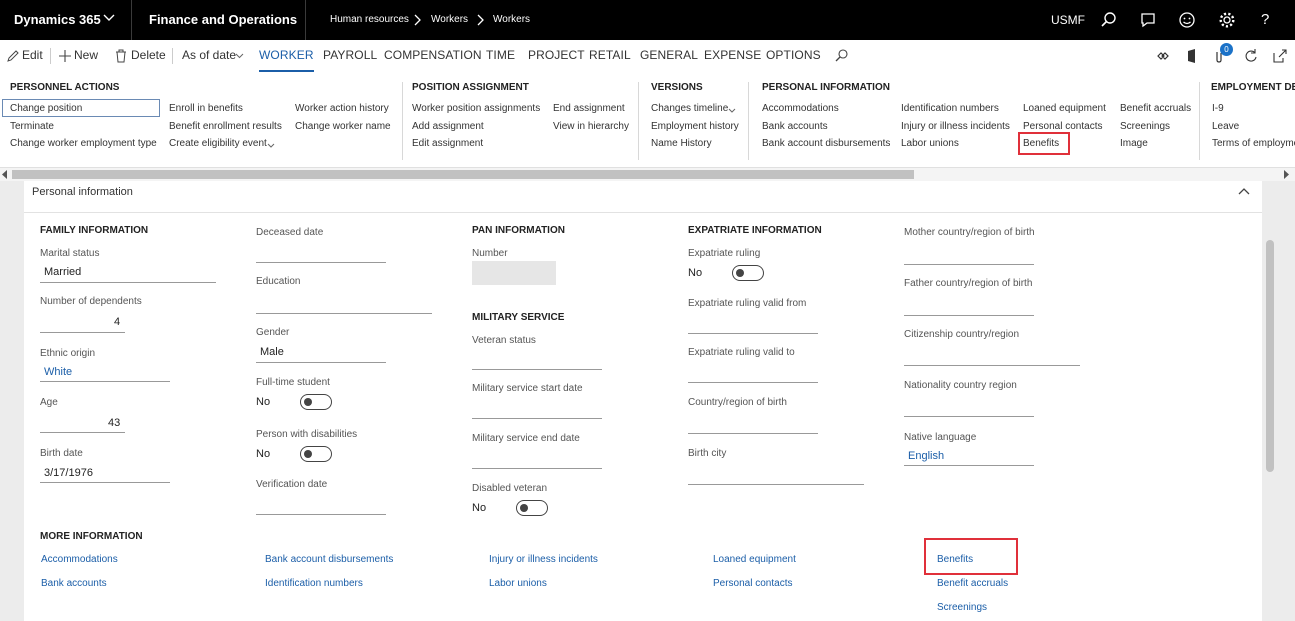 This screenshot has height=621, width=1295. What do you see at coordinates (800, 108) in the screenshot?
I see `menu-item-accommodations: Accommodations` at bounding box center [800, 108].